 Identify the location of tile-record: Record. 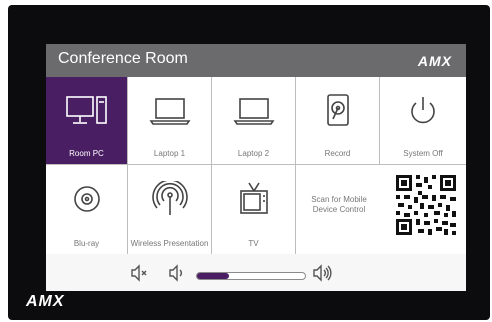
(337, 120).